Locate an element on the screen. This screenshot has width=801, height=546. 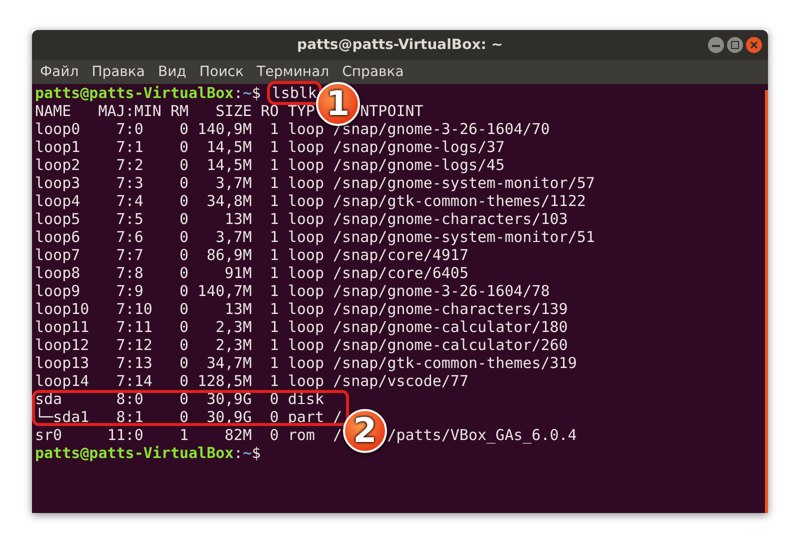
output-line: loop9 7:9 0 140,7M 1 loop /snap/gnome-3-26-1604/78 is located at coordinates (292, 291).